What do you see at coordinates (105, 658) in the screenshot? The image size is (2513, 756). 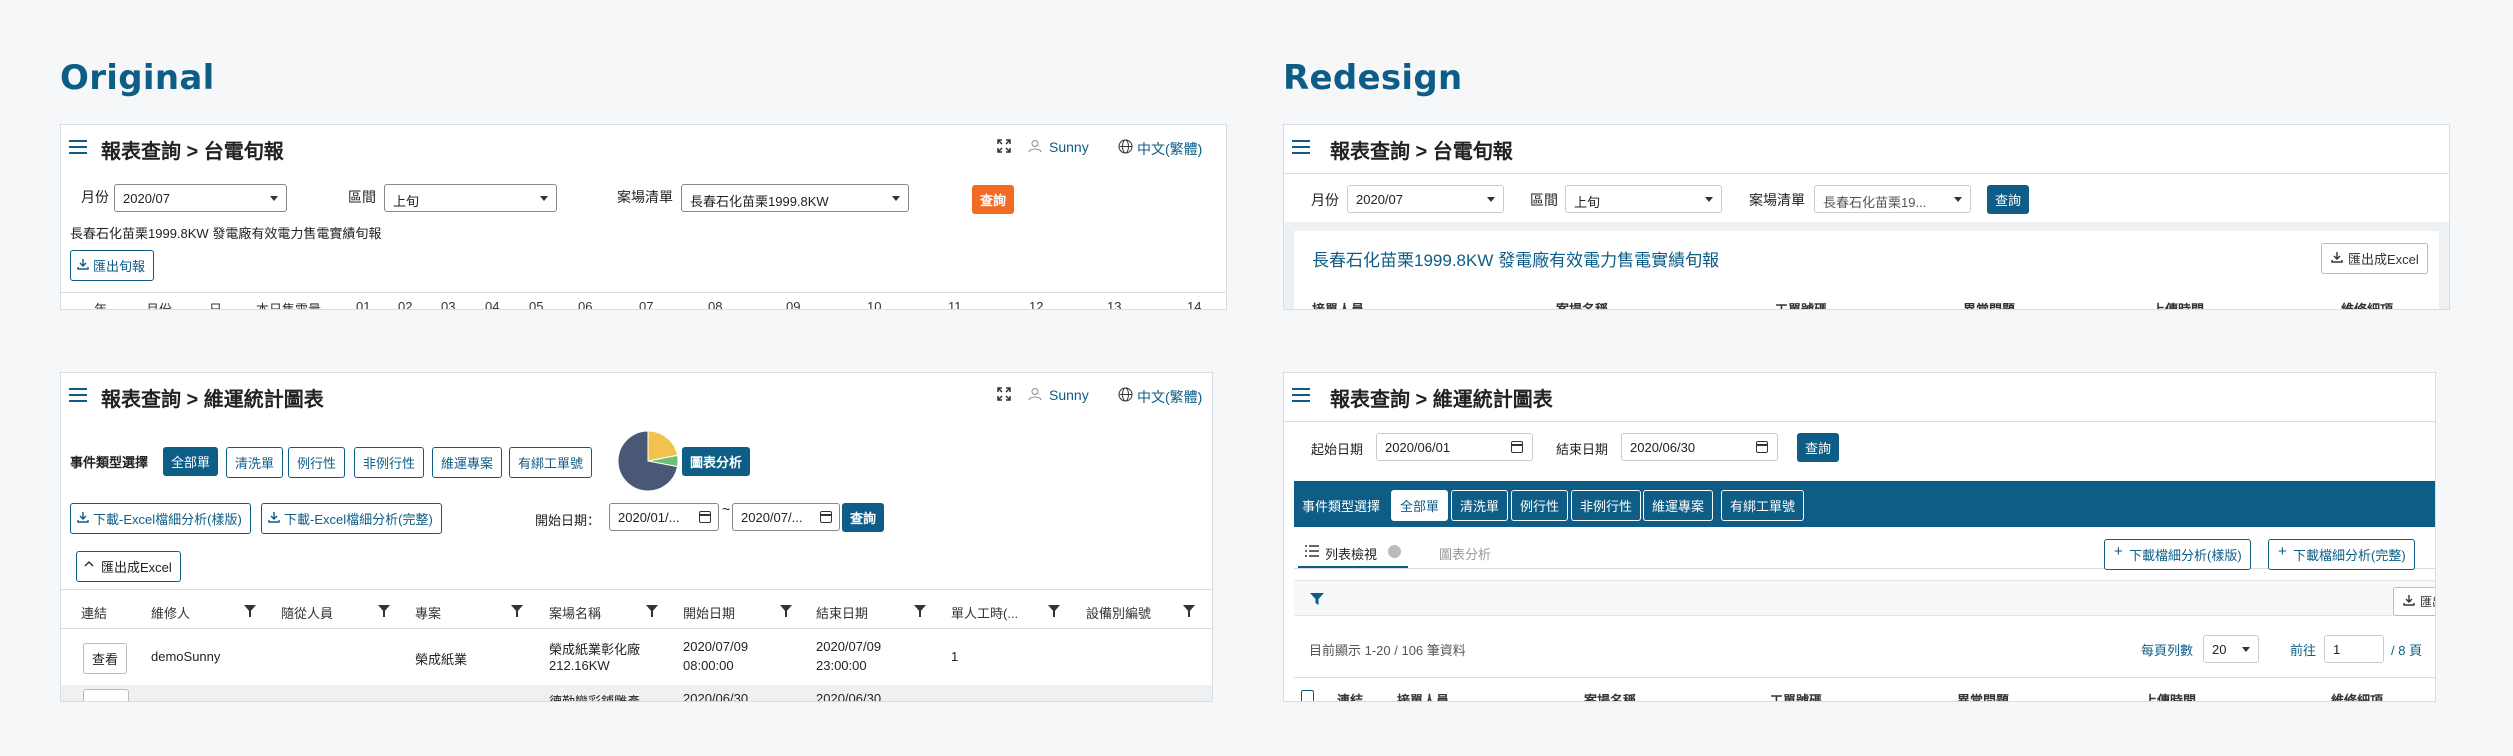 I see `view-button: 查看` at bounding box center [105, 658].